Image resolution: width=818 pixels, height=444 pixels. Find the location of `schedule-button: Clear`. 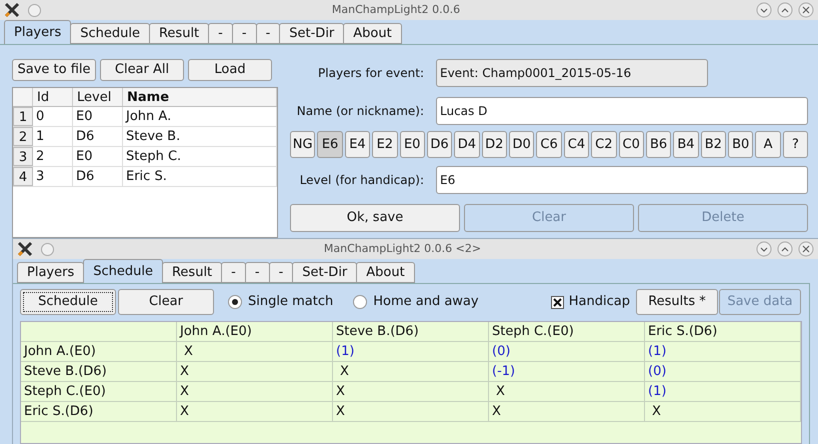

schedule-button: Clear is located at coordinates (166, 302).